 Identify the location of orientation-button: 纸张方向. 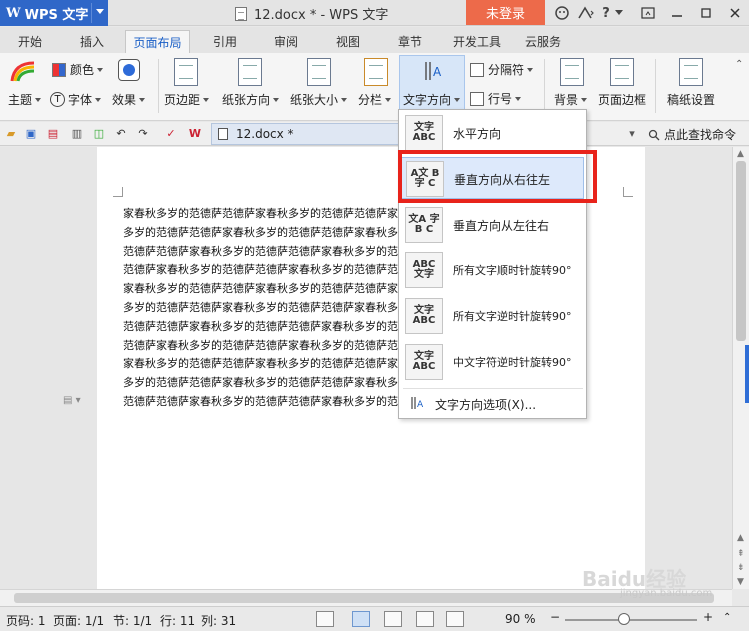
(251, 99).